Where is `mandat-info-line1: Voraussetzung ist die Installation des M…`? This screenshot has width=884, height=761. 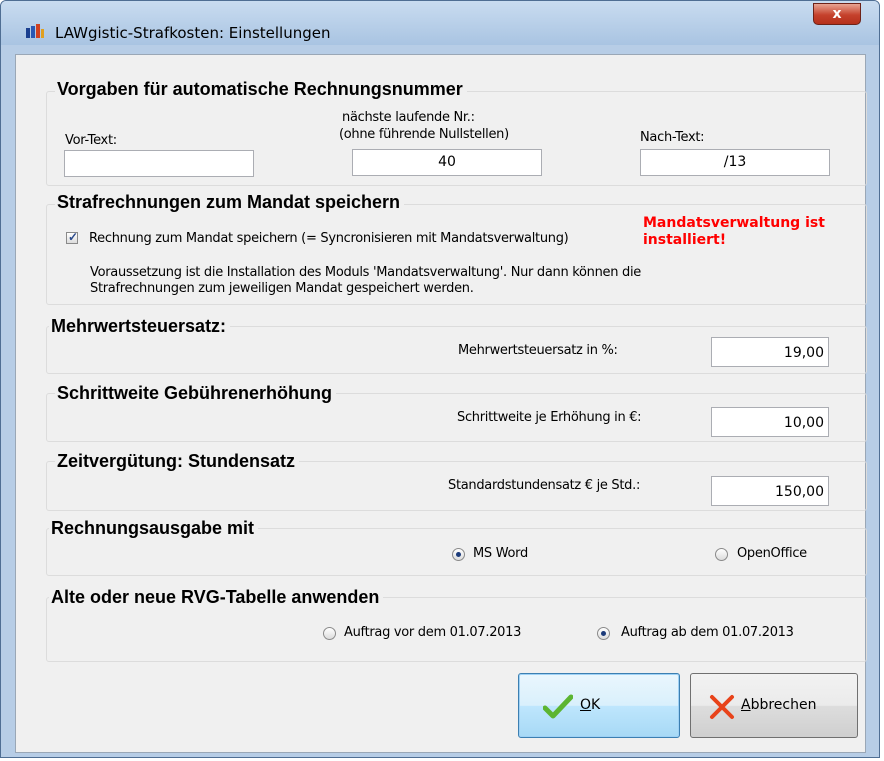 mandat-info-line1: Voraussetzung ist die Installation des M… is located at coordinates (365, 272).